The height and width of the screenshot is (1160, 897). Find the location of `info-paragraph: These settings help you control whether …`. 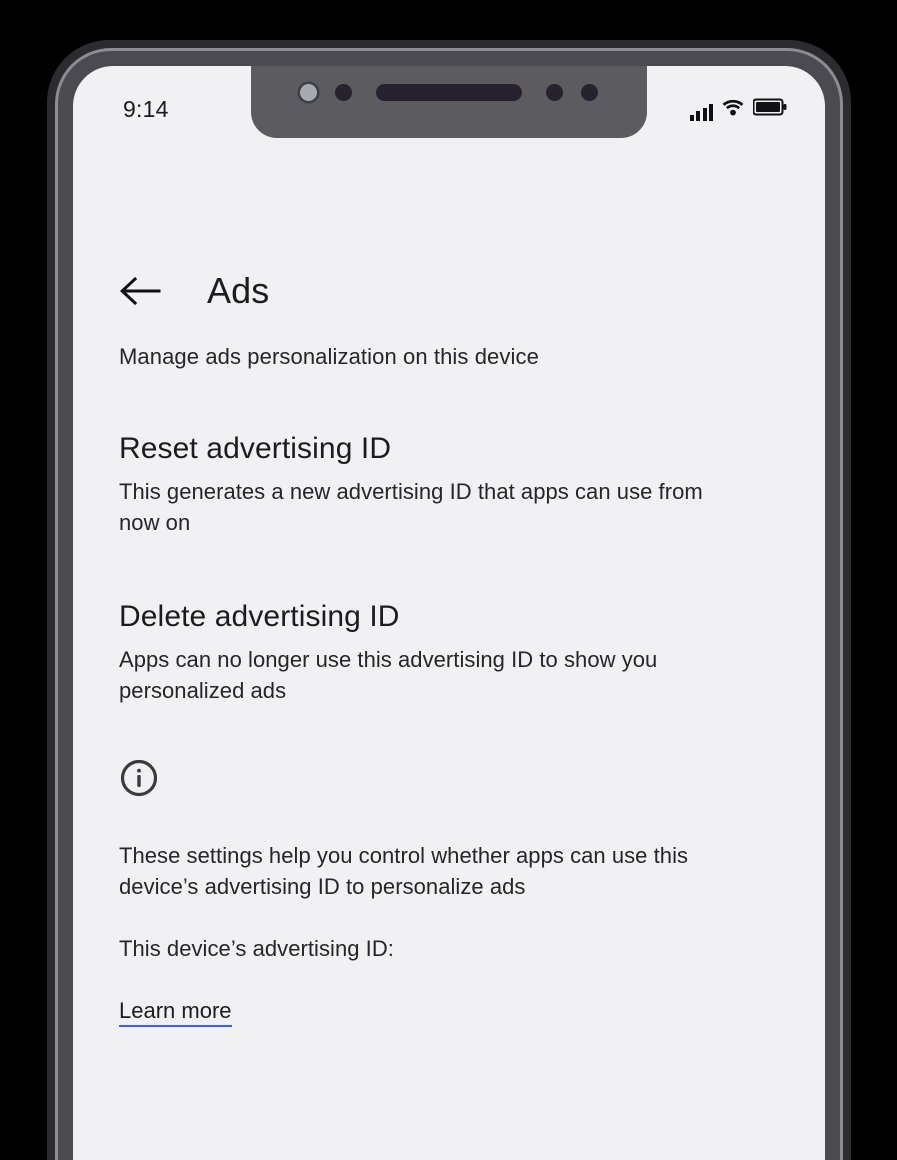

info-paragraph: These settings help you control whether … is located at coordinates (404, 871).